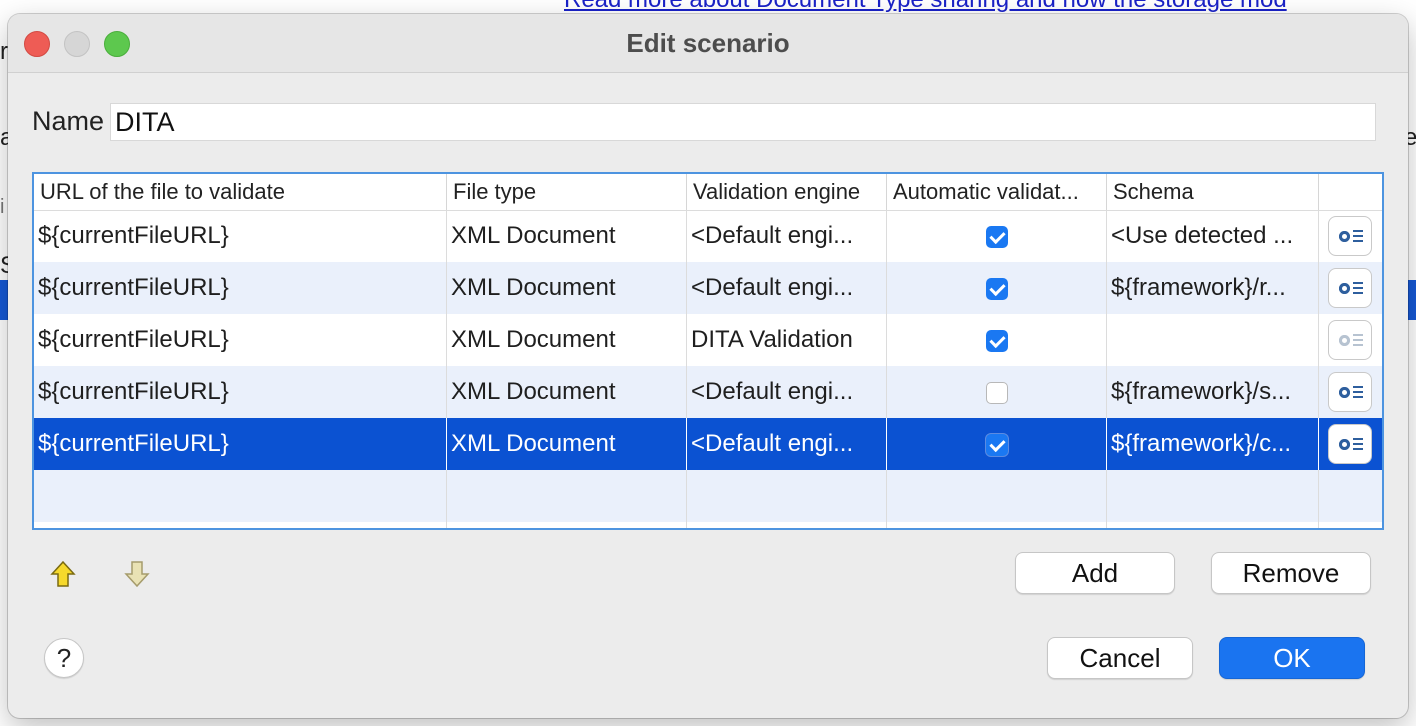 The width and height of the screenshot is (1416, 726). Describe the element at coordinates (786, 192) in the screenshot. I see `column-header-engine: Validation engine` at that location.